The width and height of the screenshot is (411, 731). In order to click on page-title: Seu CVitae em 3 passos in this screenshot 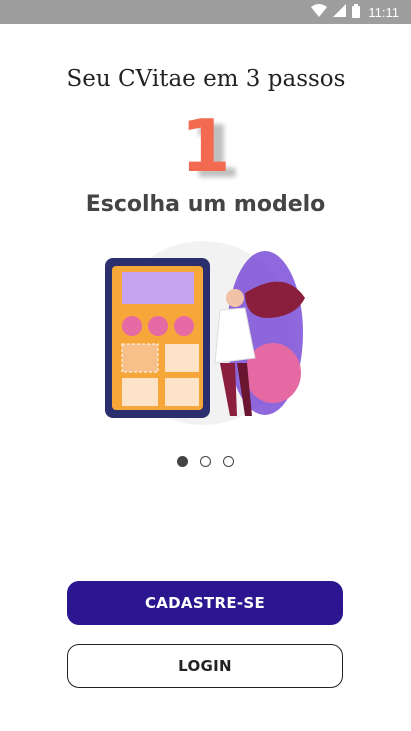, I will do `click(206, 79)`.